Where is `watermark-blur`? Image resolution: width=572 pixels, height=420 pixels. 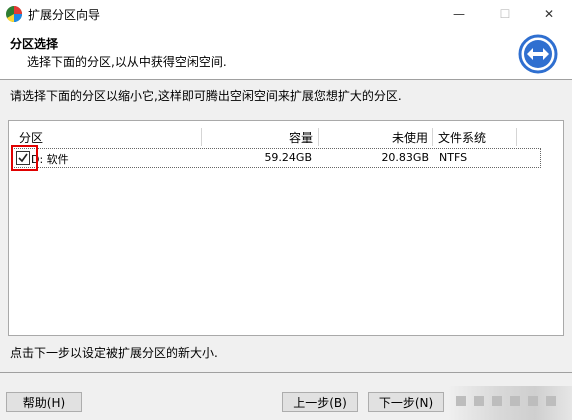
watermark-blur is located at coordinates (510, 403).